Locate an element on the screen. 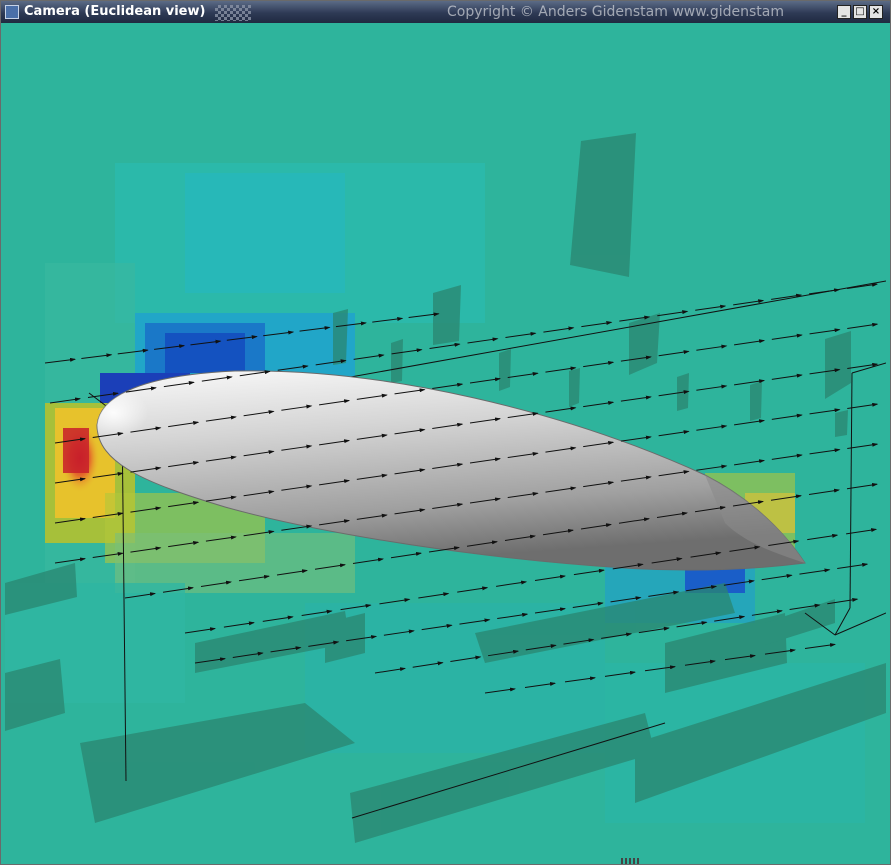 The image size is (891, 865). window-title: Camera (Euclidean view) is located at coordinates (115, 11).